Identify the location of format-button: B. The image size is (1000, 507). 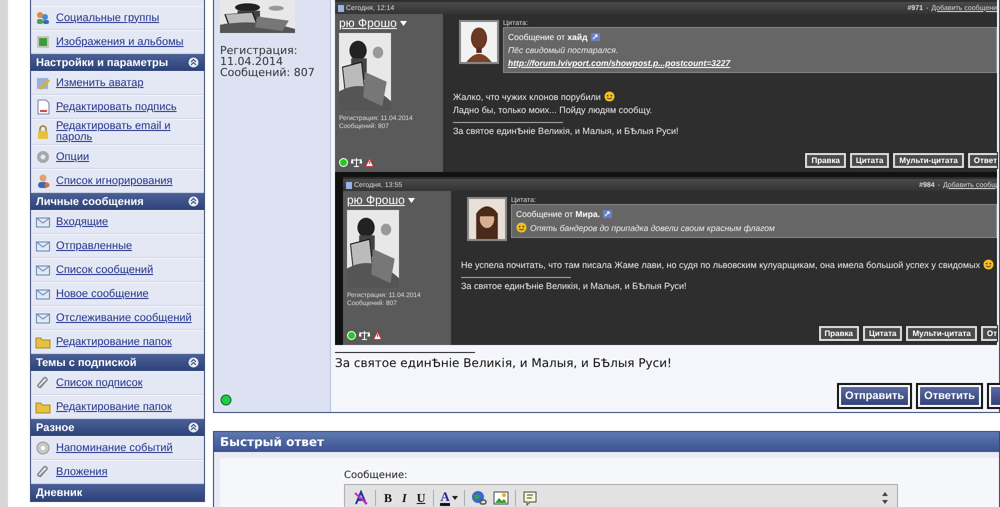
(388, 498).